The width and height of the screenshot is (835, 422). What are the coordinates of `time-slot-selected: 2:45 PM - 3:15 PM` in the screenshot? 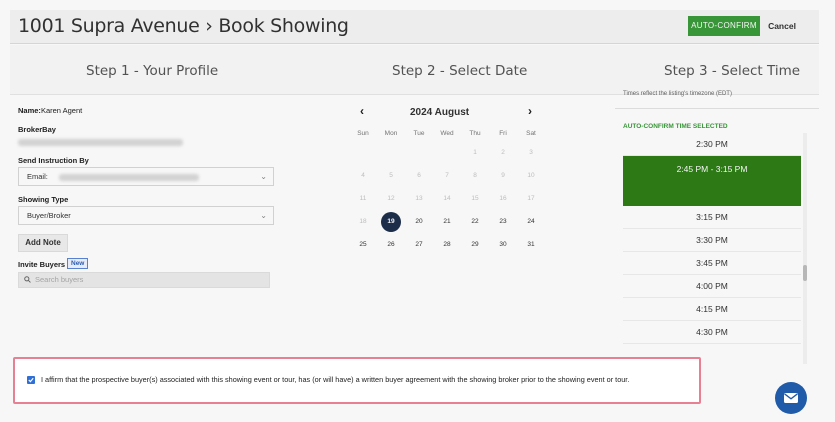 It's located at (712, 181).